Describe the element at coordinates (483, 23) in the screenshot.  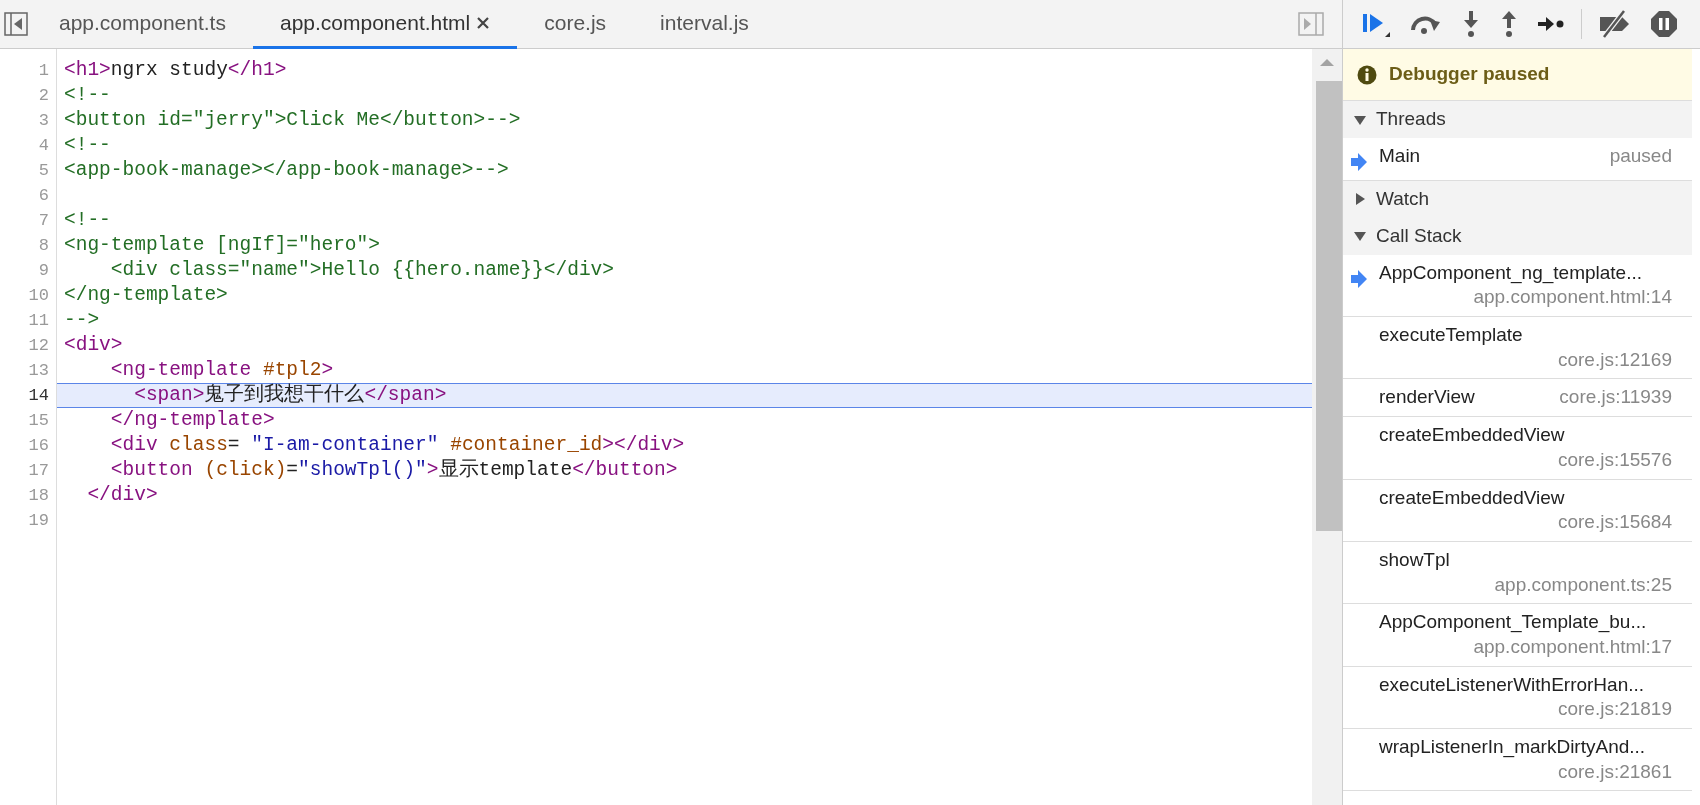
I see `close-icon` at that location.